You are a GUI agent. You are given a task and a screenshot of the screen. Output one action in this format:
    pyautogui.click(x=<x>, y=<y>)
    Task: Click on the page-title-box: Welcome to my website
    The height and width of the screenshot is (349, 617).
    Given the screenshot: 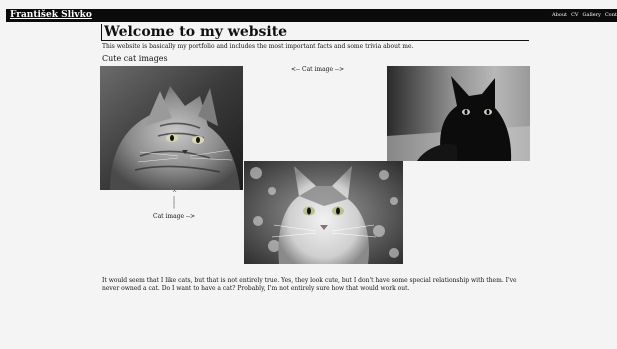 What is the action you would take?
    pyautogui.click(x=315, y=32)
    